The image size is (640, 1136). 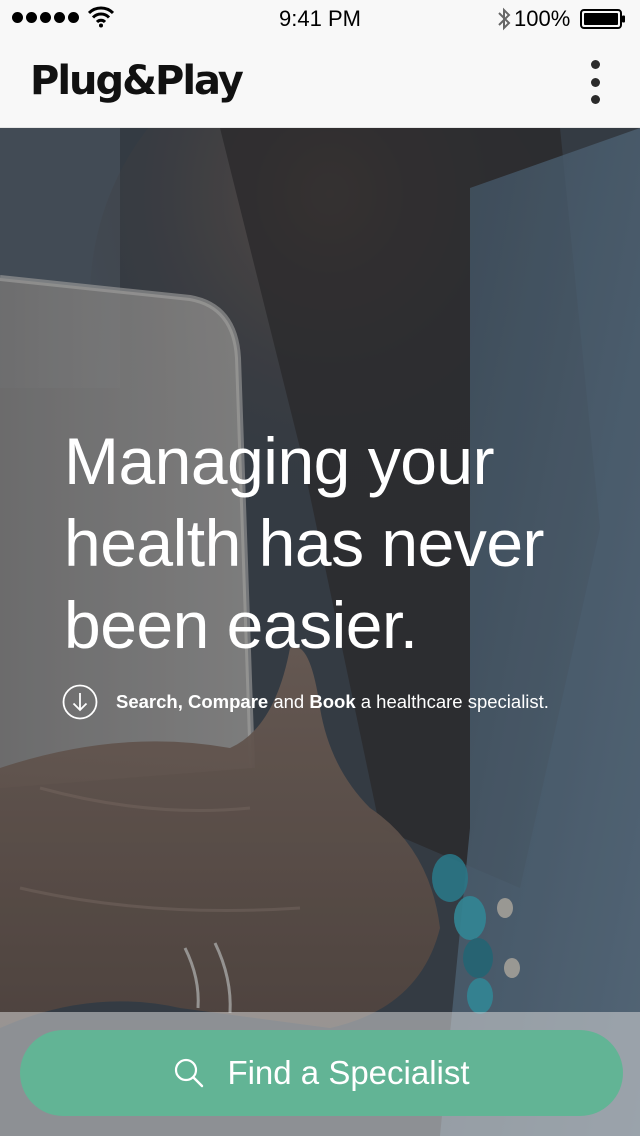 What do you see at coordinates (137, 81) in the screenshot?
I see `brand-logo: Plug&Play` at bounding box center [137, 81].